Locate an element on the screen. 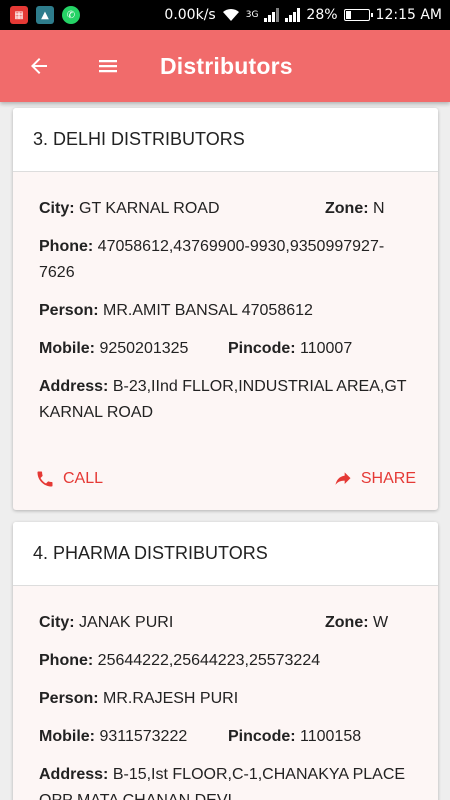 The width and height of the screenshot is (450, 800). menu-button is located at coordinates (109, 66).